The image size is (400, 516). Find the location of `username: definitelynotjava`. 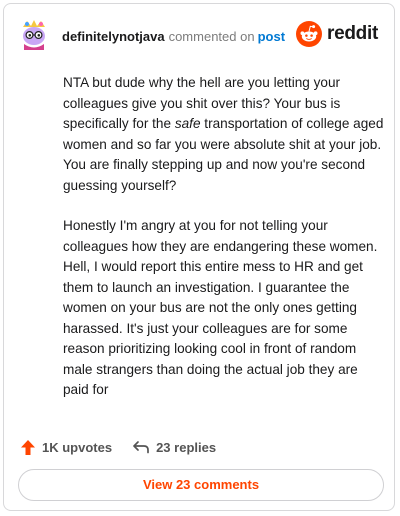

username: definitelynotjava is located at coordinates (113, 36).